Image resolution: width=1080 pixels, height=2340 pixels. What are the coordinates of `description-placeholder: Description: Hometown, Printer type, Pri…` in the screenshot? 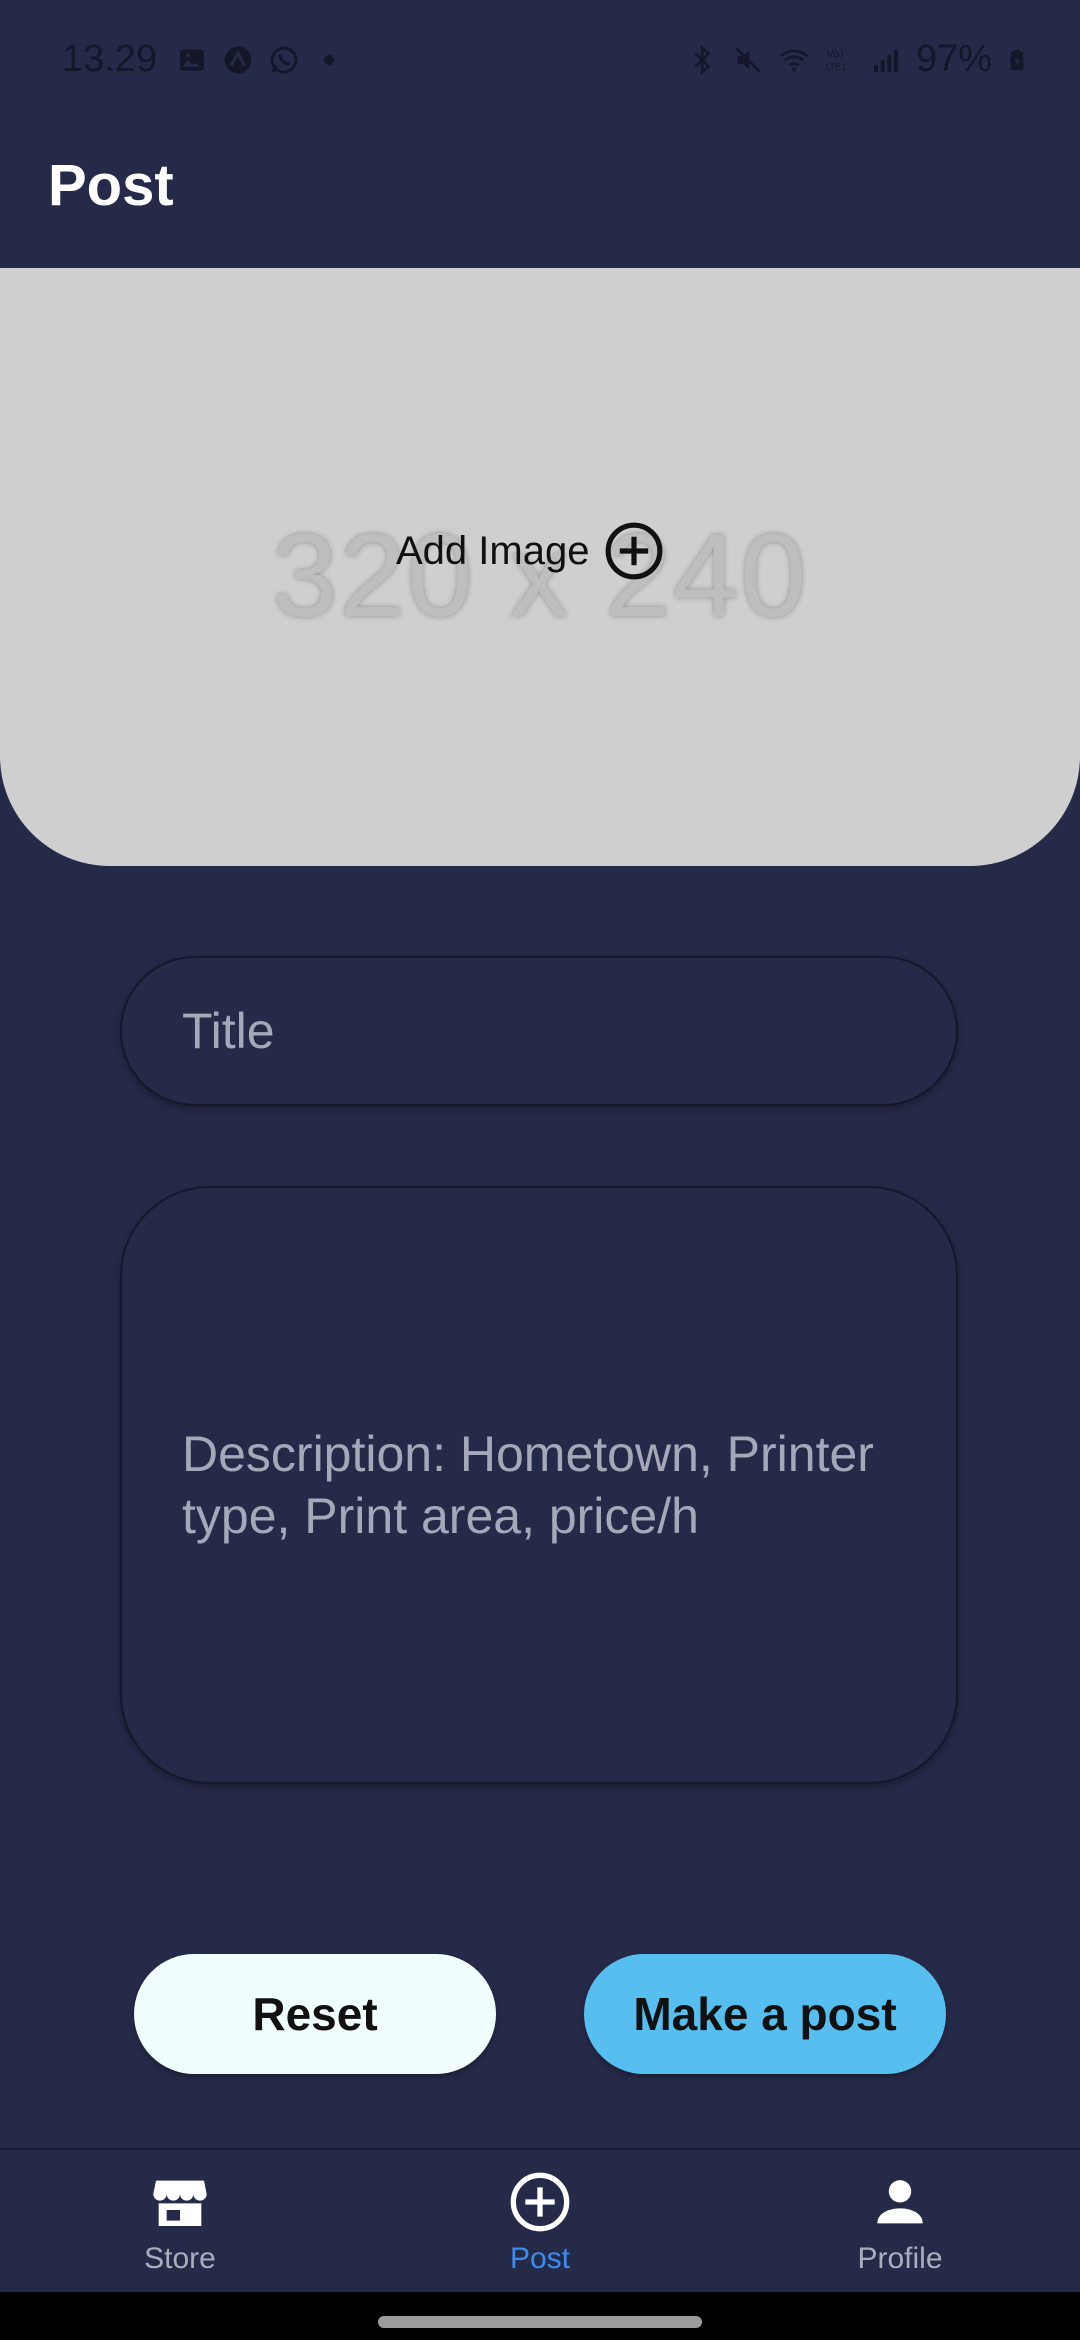 It's located at (528, 1485).